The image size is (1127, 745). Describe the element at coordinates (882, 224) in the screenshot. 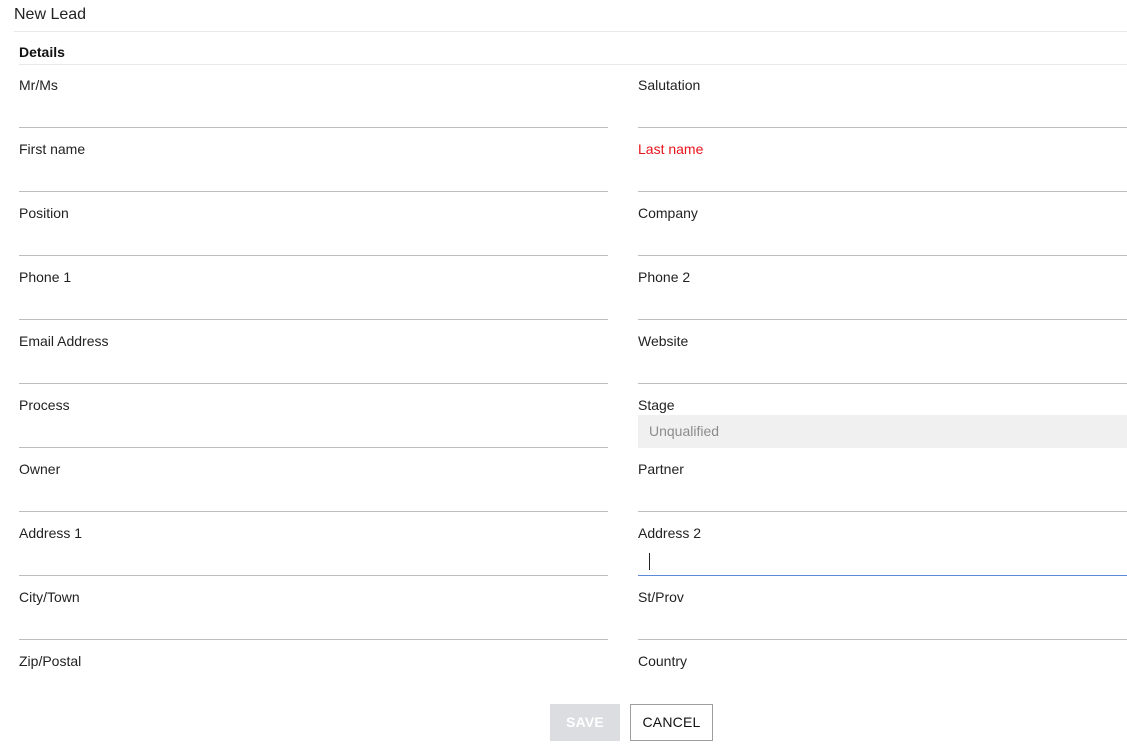

I see `company-field: Company` at that location.